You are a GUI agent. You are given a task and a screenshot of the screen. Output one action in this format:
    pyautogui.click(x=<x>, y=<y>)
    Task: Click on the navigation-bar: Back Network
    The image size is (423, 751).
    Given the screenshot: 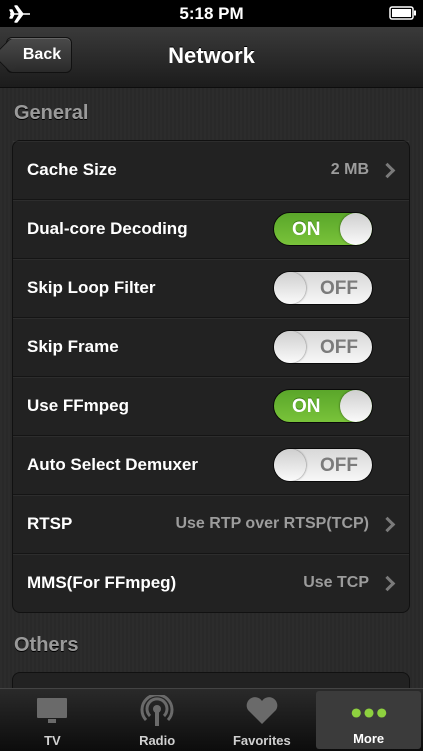 What is the action you would take?
    pyautogui.click(x=211, y=57)
    